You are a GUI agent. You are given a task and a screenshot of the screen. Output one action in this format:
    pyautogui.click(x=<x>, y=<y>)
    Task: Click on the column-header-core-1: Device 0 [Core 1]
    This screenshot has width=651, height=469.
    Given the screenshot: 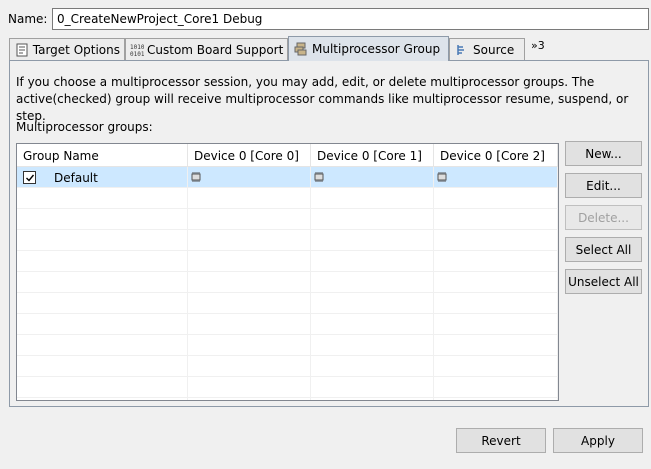 What is the action you would take?
    pyautogui.click(x=372, y=155)
    